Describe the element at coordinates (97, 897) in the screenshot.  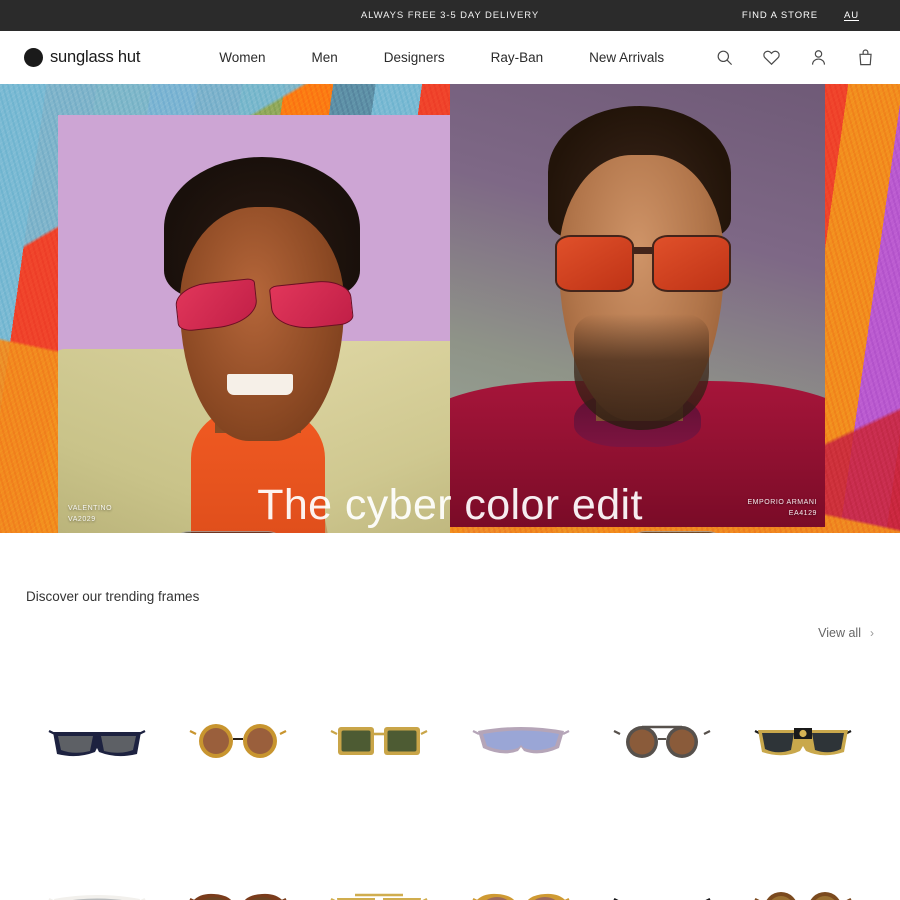
I see `white-shield-mirror-sunglasses-image` at that location.